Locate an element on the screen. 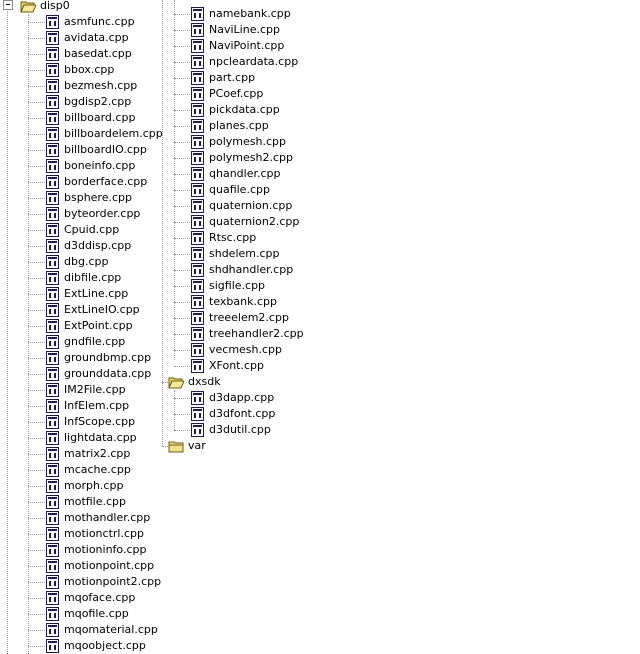 This screenshot has height=654, width=640. tree-file-item: XFont.cpp is located at coordinates (228, 366).